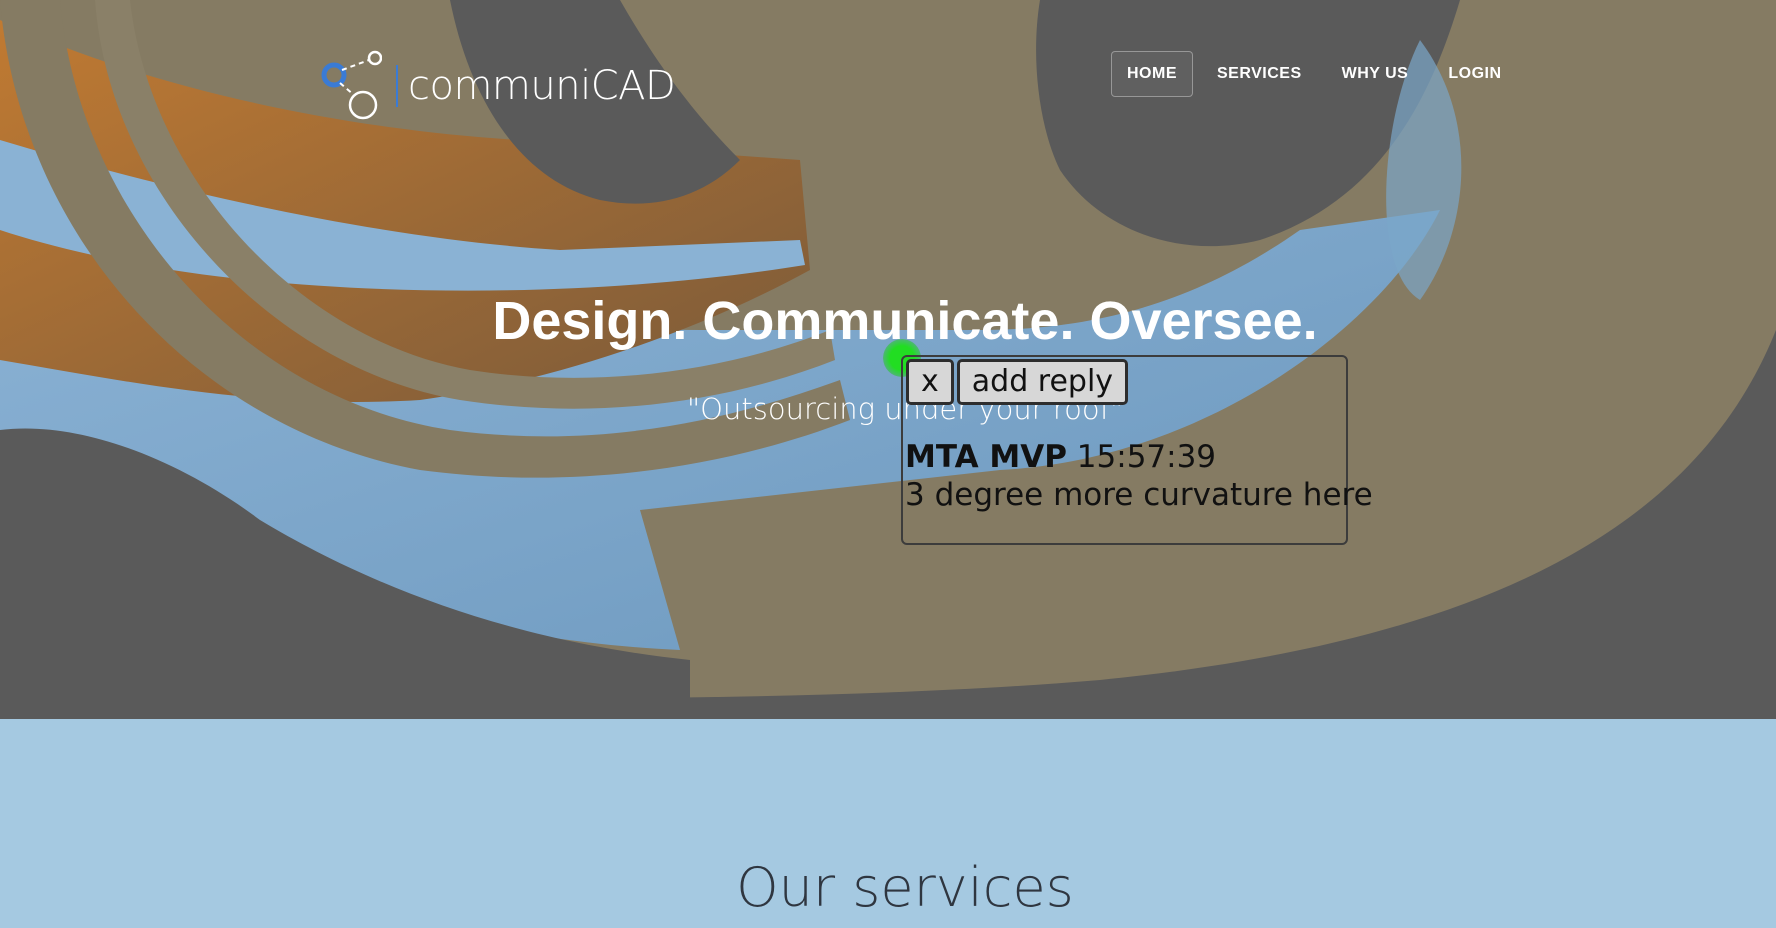 The width and height of the screenshot is (1776, 928). I want to click on brand-logo: communiCAD, so click(498, 86).